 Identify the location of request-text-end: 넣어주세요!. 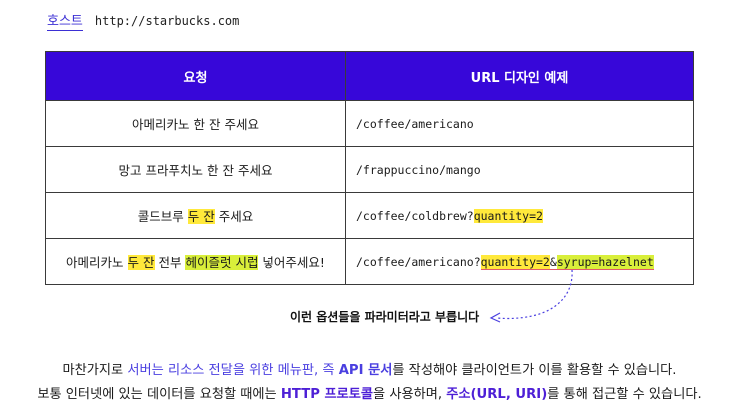
(291, 262).